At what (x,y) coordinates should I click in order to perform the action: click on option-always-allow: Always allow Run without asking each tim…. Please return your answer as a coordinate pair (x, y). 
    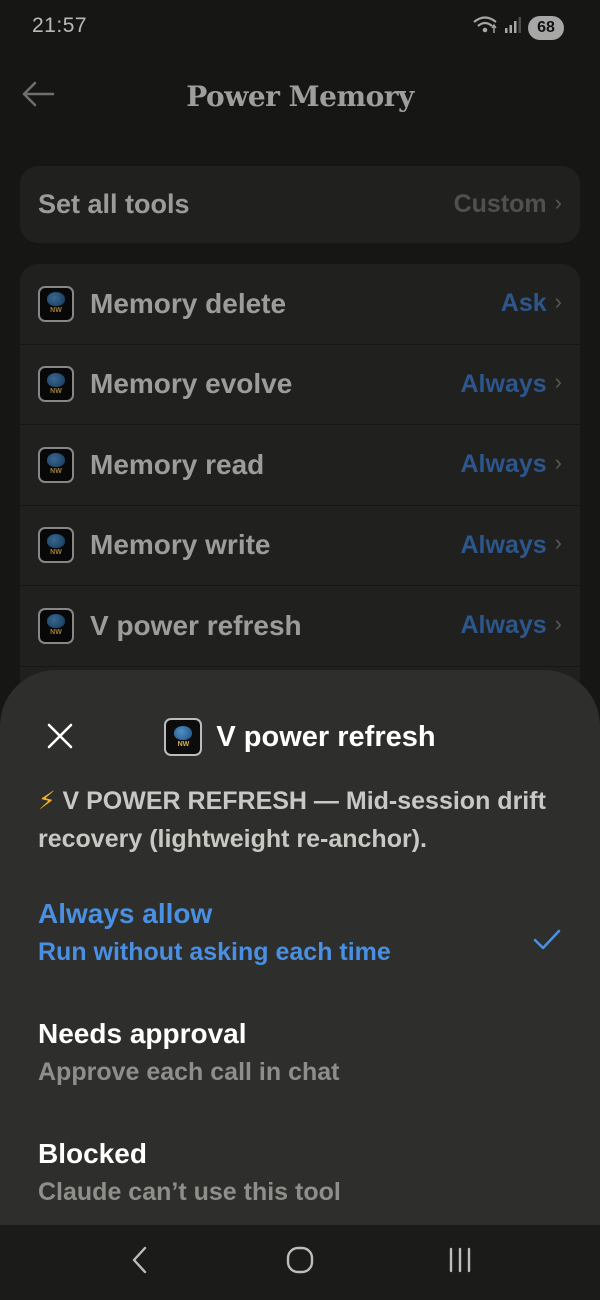
    Looking at the image, I should click on (303, 932).